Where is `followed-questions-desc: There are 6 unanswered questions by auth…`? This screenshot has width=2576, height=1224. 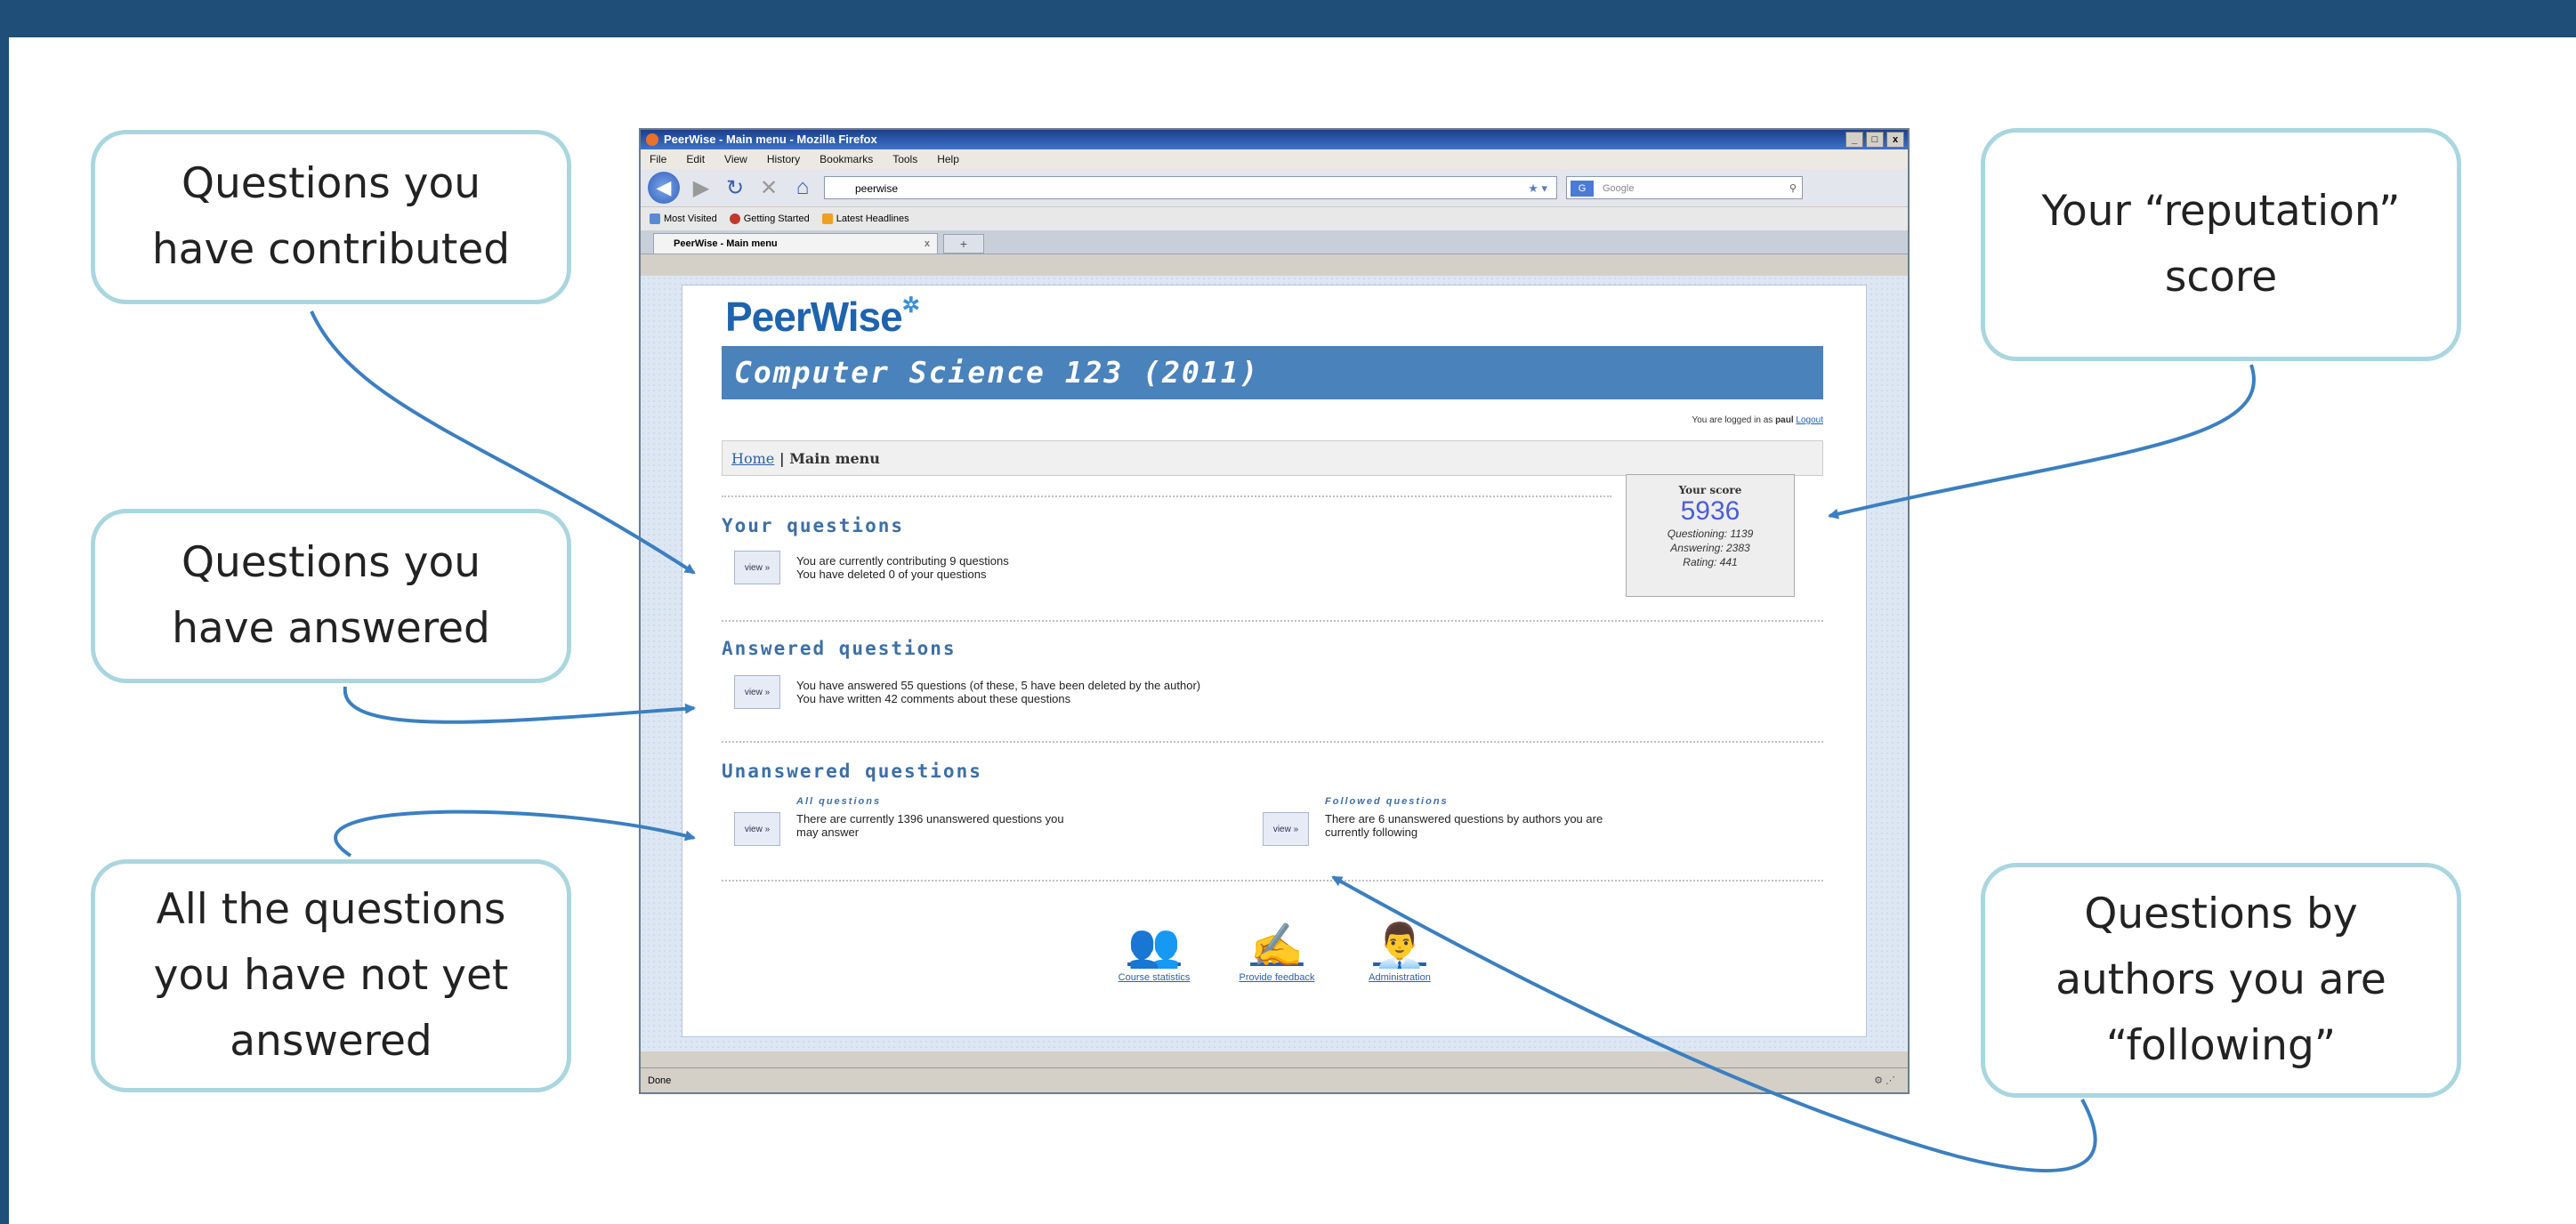 followed-questions-desc: There are 6 unanswered questions by auth… is located at coordinates (1464, 825).